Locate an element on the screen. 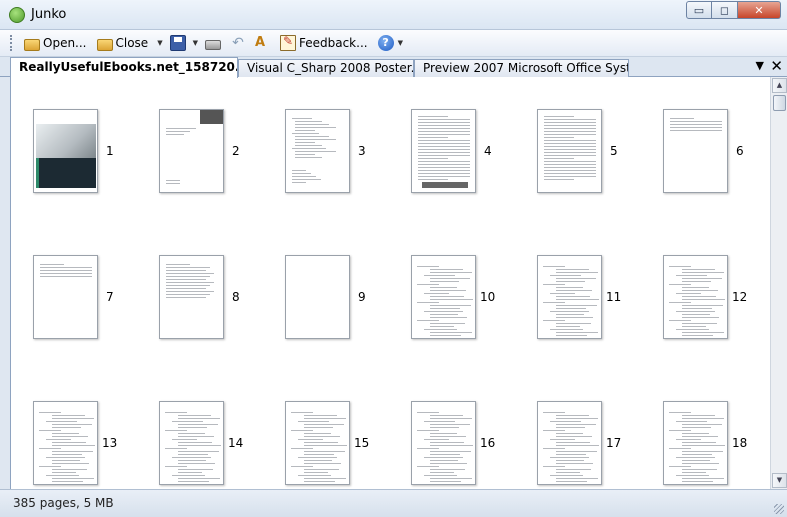 Image resolution: width=787 pixels, height=517 pixels. maximize-button: ◻ is located at coordinates (725, 10).